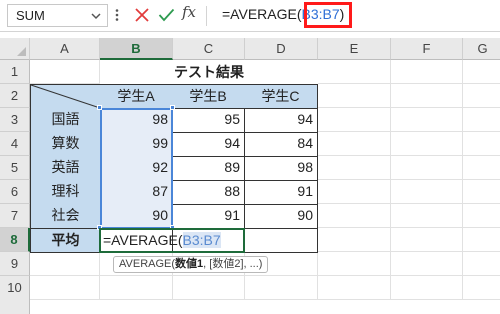 This screenshot has height=314, width=500. I want to click on row-header-8: 8, so click(15, 240).